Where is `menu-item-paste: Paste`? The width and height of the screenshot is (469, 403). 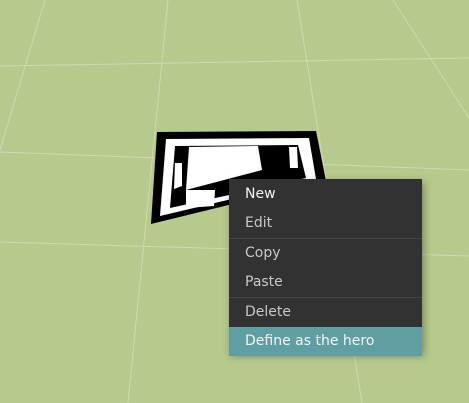 menu-item-paste: Paste is located at coordinates (325, 282).